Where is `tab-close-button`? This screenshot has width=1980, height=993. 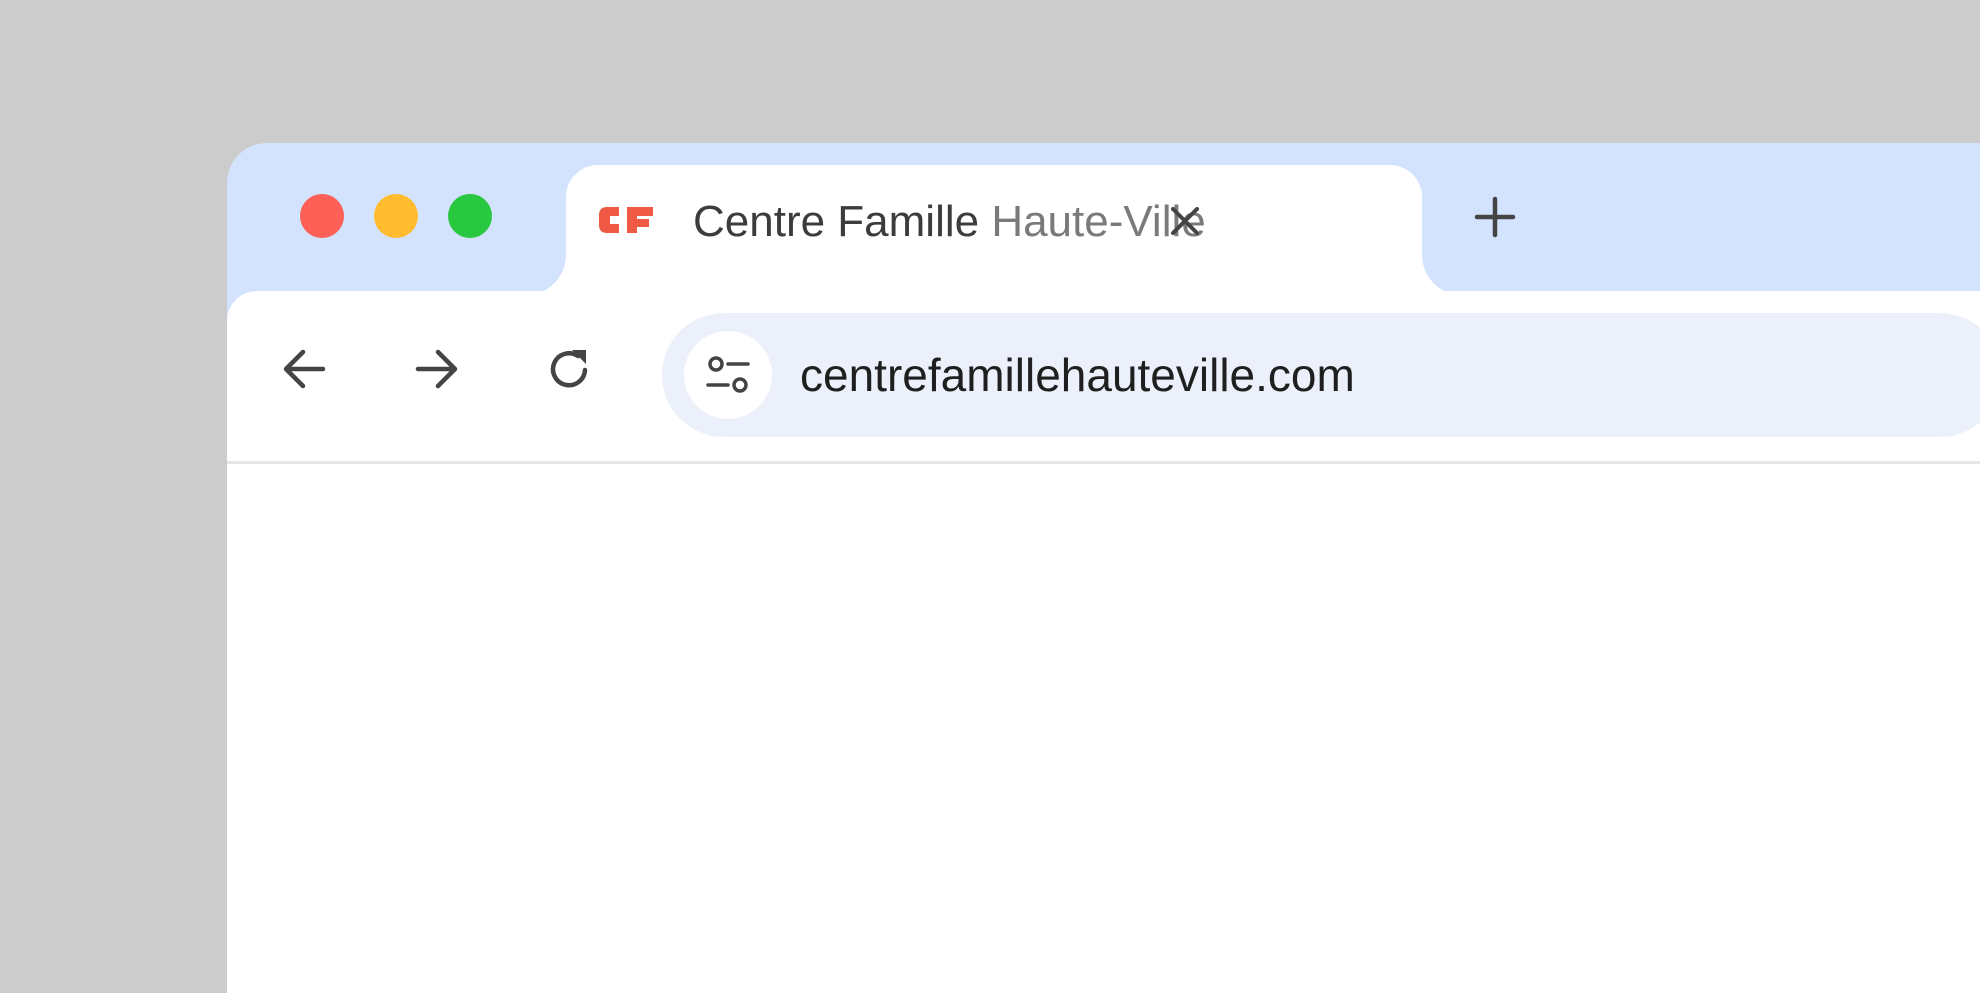
tab-close-button is located at coordinates (1185, 221).